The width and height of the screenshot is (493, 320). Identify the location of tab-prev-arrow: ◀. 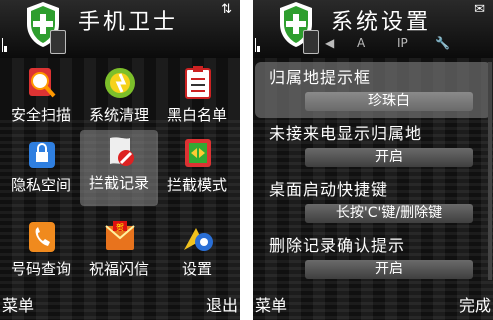
(329, 43).